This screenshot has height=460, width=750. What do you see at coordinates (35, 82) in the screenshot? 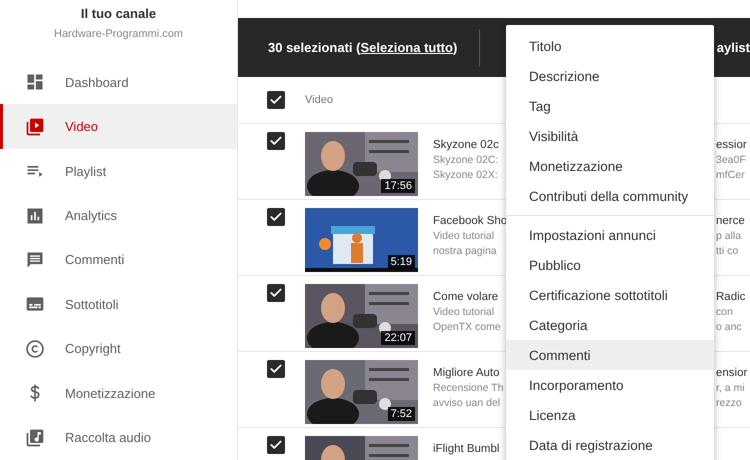
I see `dashboard-icon` at bounding box center [35, 82].